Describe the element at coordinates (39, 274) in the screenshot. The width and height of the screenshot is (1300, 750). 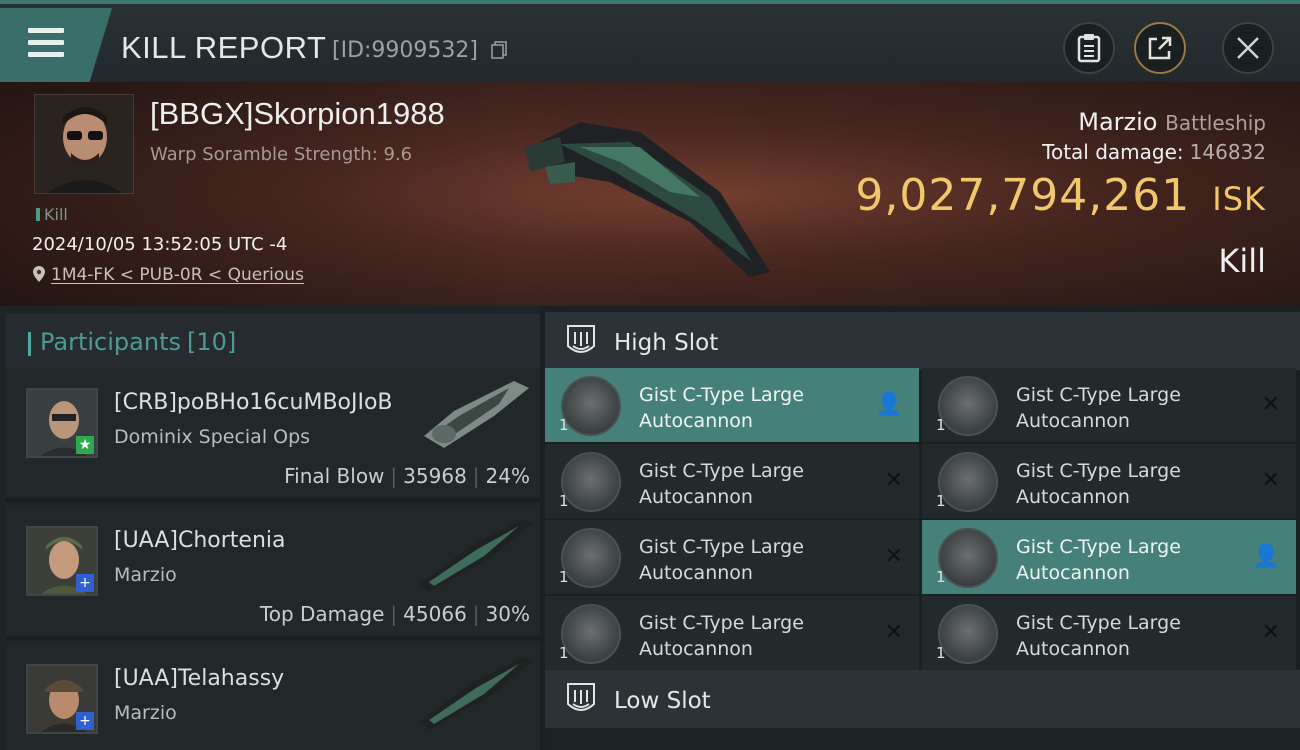
I see `location-pin-icon` at that location.